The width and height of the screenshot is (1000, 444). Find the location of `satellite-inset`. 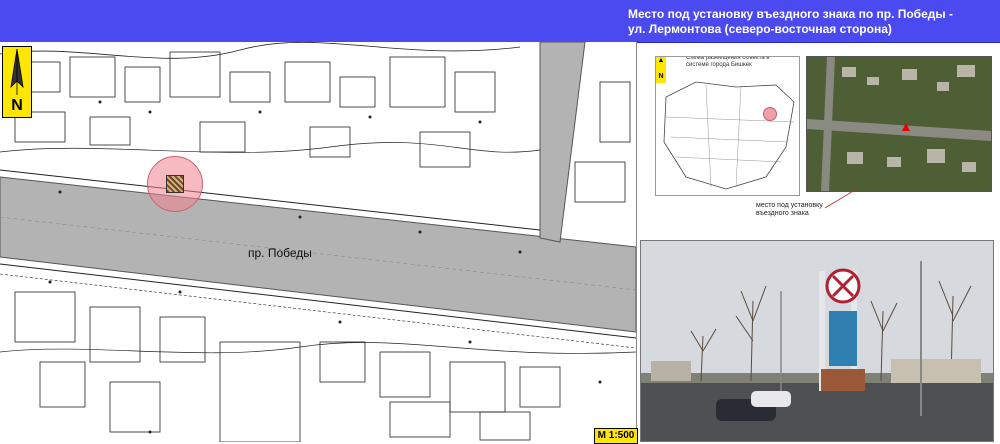

satellite-inset is located at coordinates (899, 124).